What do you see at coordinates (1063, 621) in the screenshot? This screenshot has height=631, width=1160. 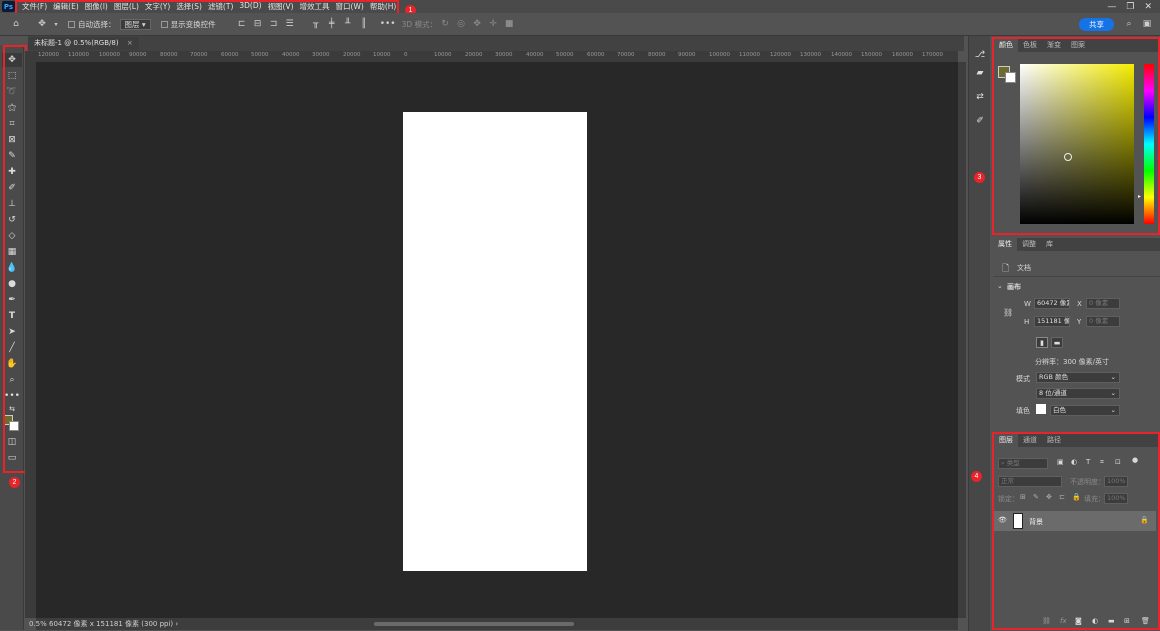 I see `layer-style-icon: fx` at bounding box center [1063, 621].